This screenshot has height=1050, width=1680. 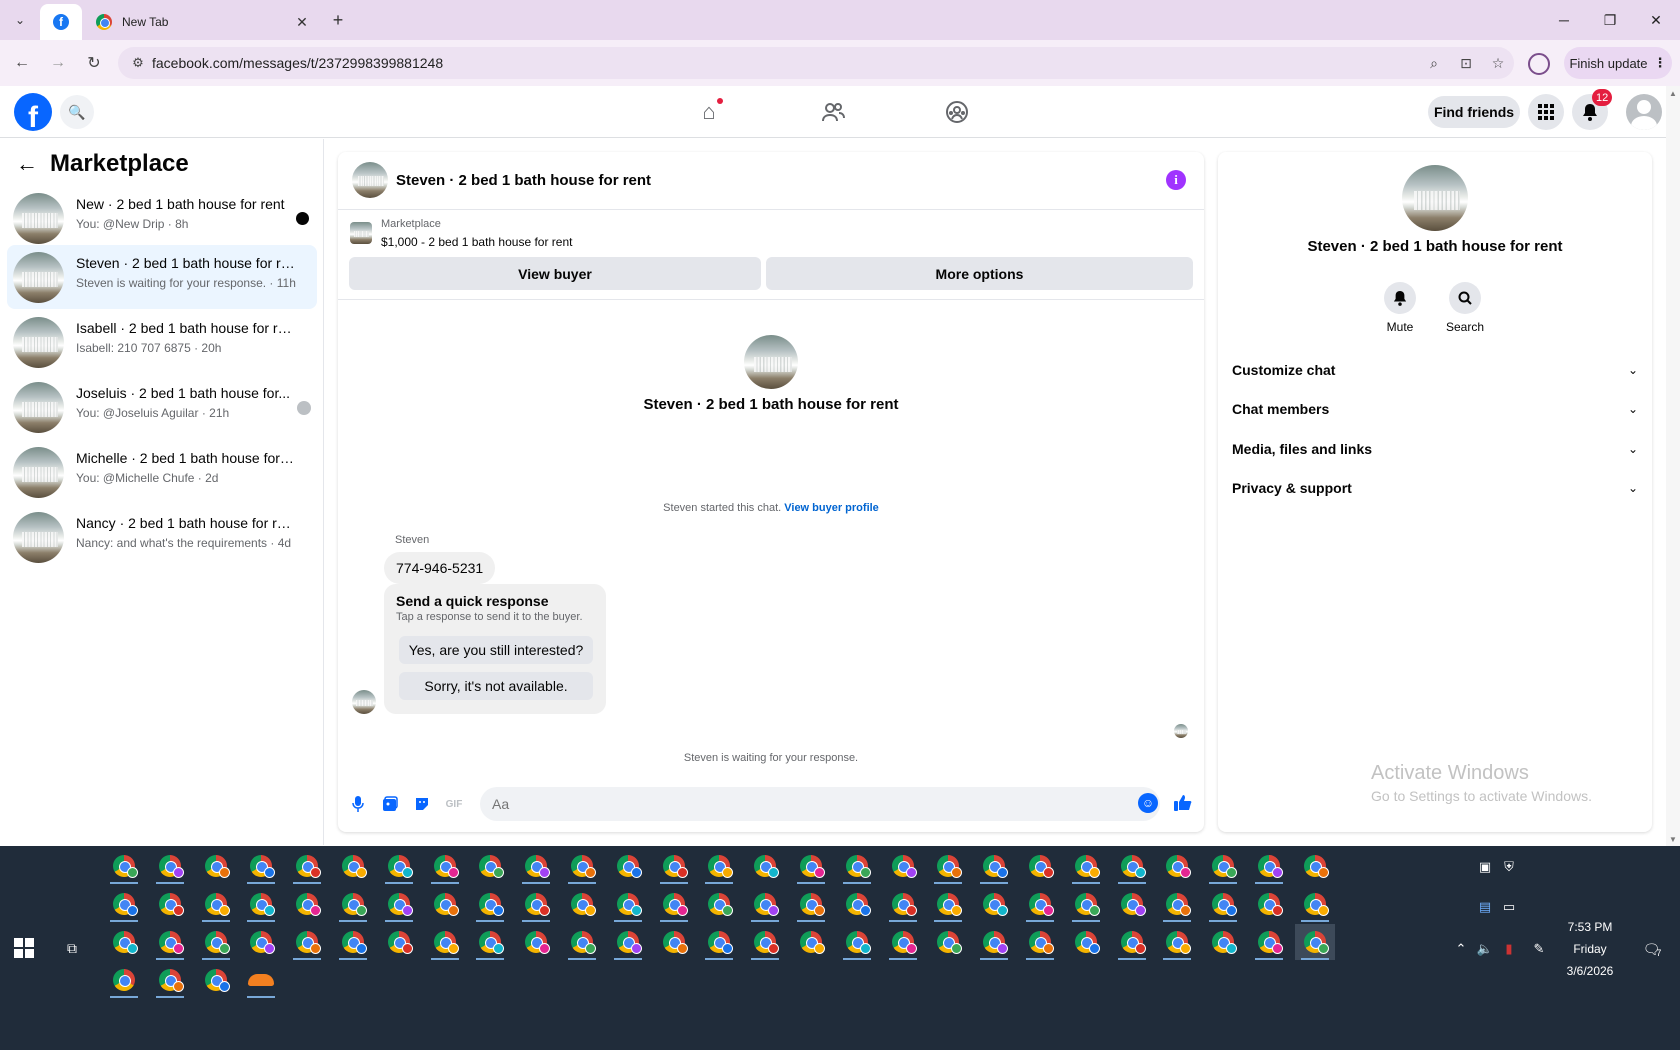 I want to click on show-hidden-icons-chevron-icon: ⌃, so click(x=1461, y=949).